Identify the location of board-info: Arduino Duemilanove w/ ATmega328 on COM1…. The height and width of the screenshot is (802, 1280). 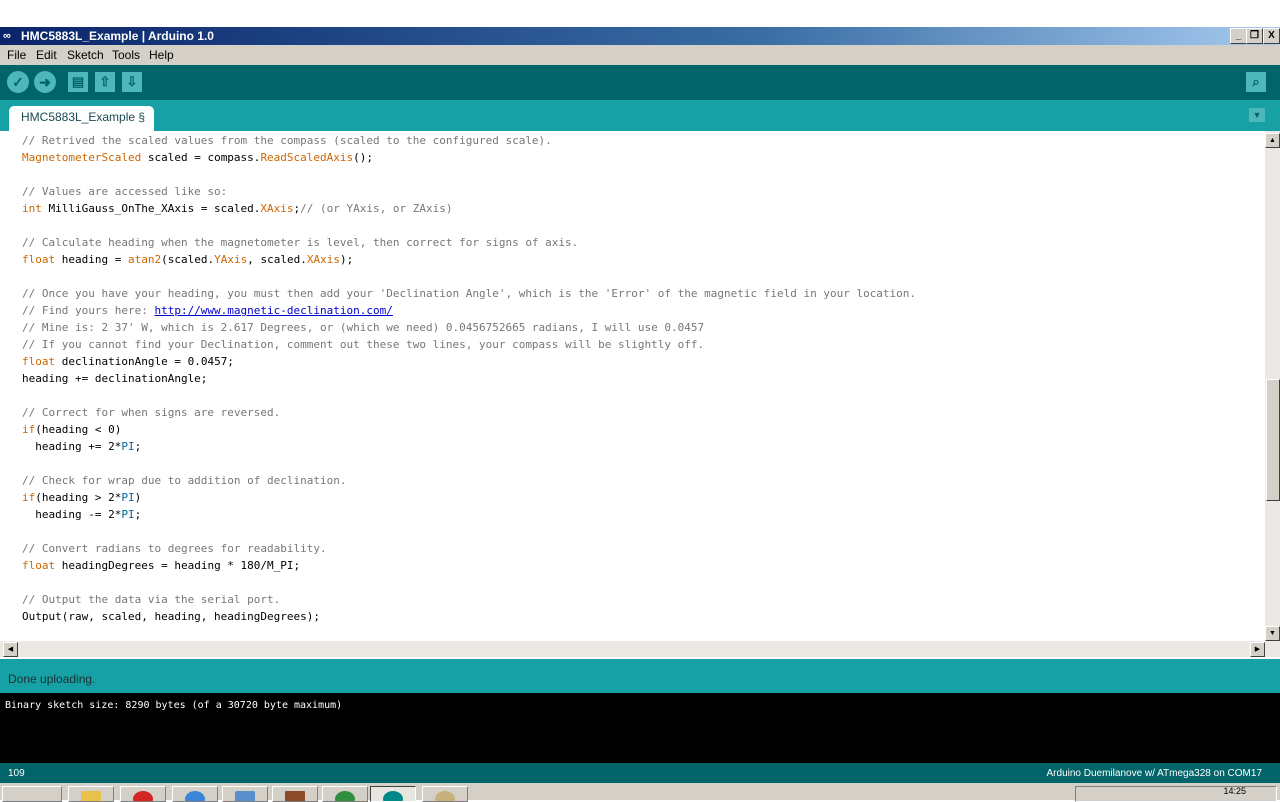
(1154, 773).